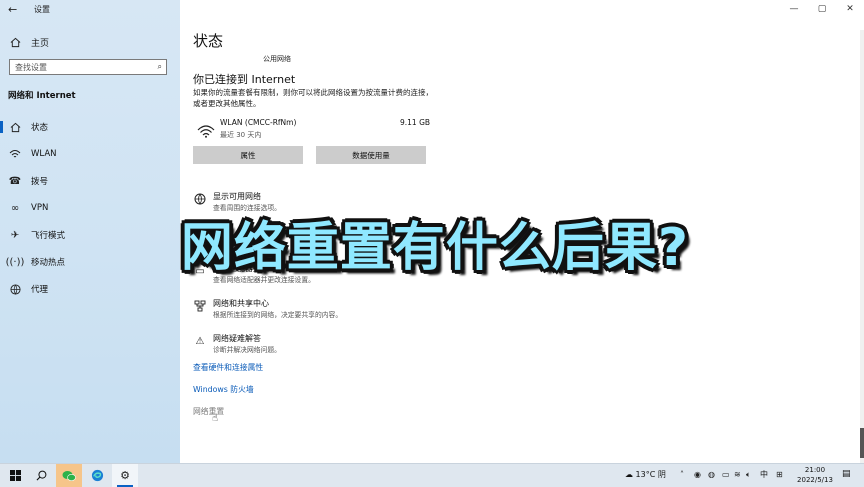  What do you see at coordinates (244, 79) in the screenshot?
I see `connected-heading: 你已连接到 Internet` at bounding box center [244, 79].